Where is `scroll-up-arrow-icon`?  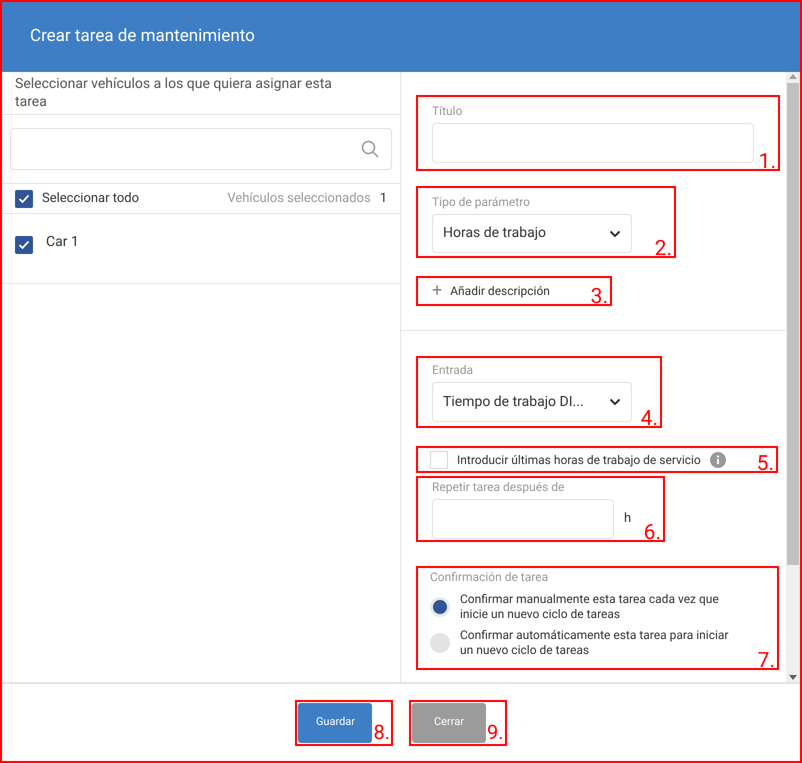
scroll-up-arrow-icon is located at coordinates (793, 76).